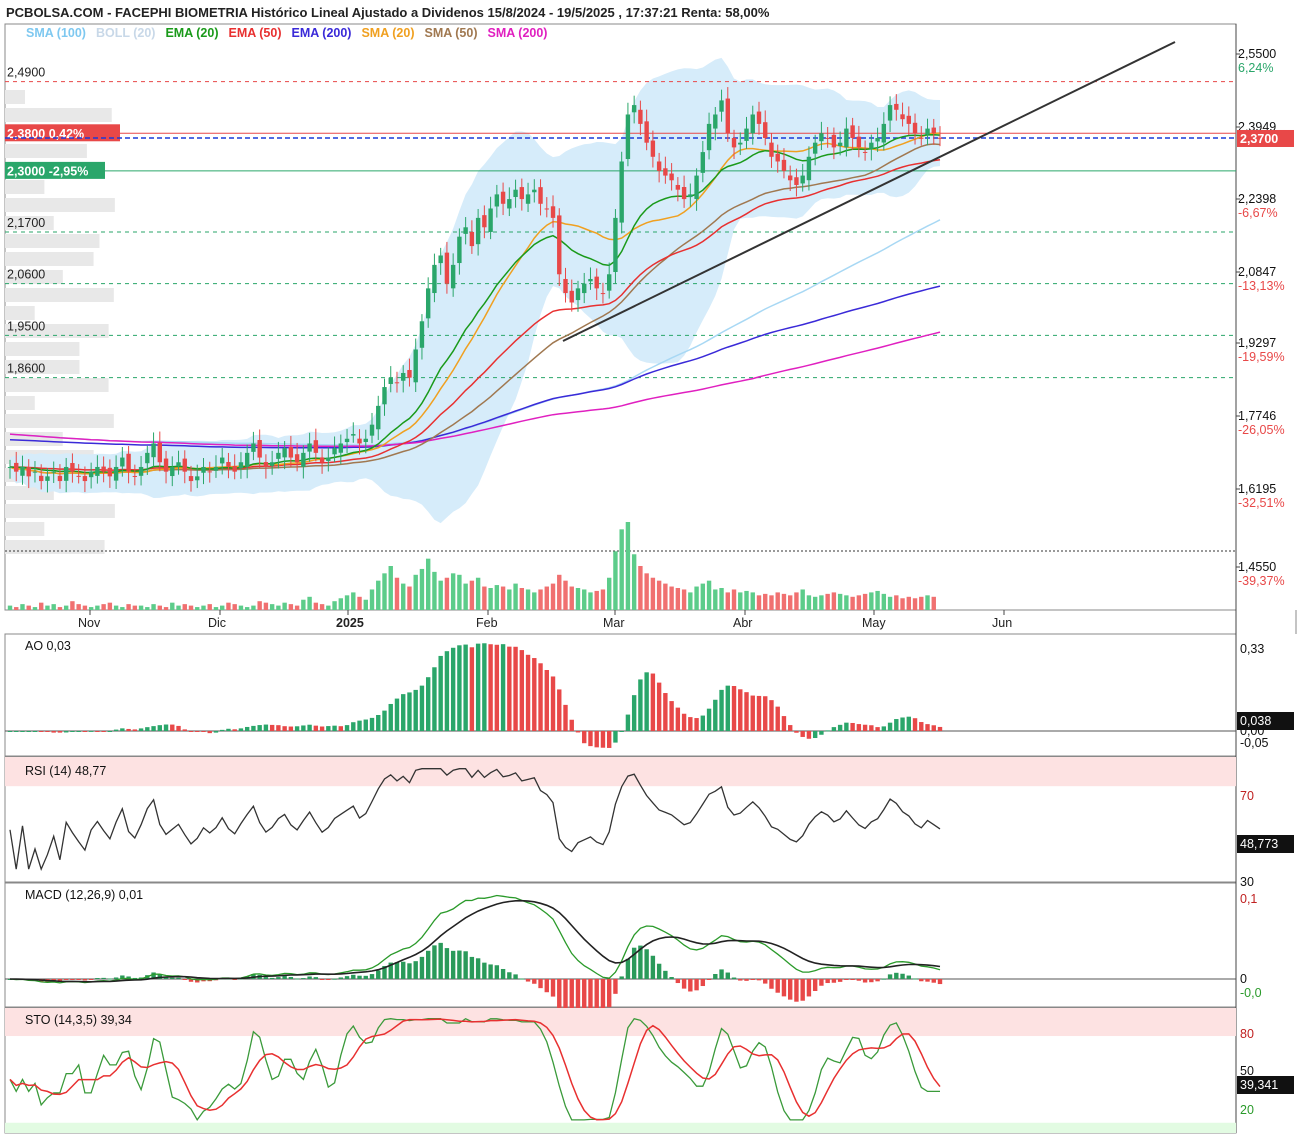  What do you see at coordinates (1257, 54) in the screenshot?
I see `y-tick-label: 2,5500` at bounding box center [1257, 54].